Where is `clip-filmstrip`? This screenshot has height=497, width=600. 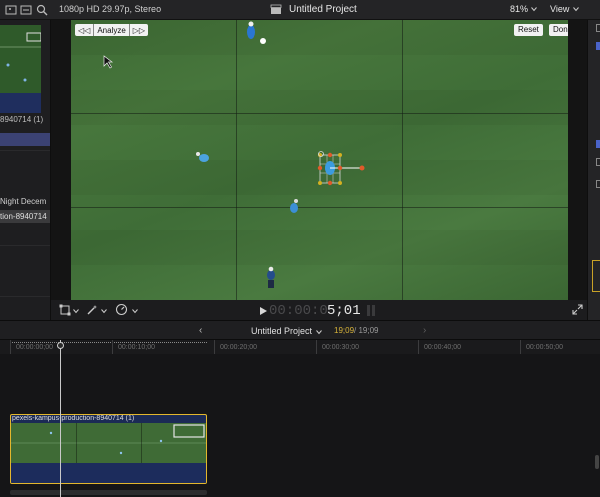
clip-filmstrip is located at coordinates (108, 443).